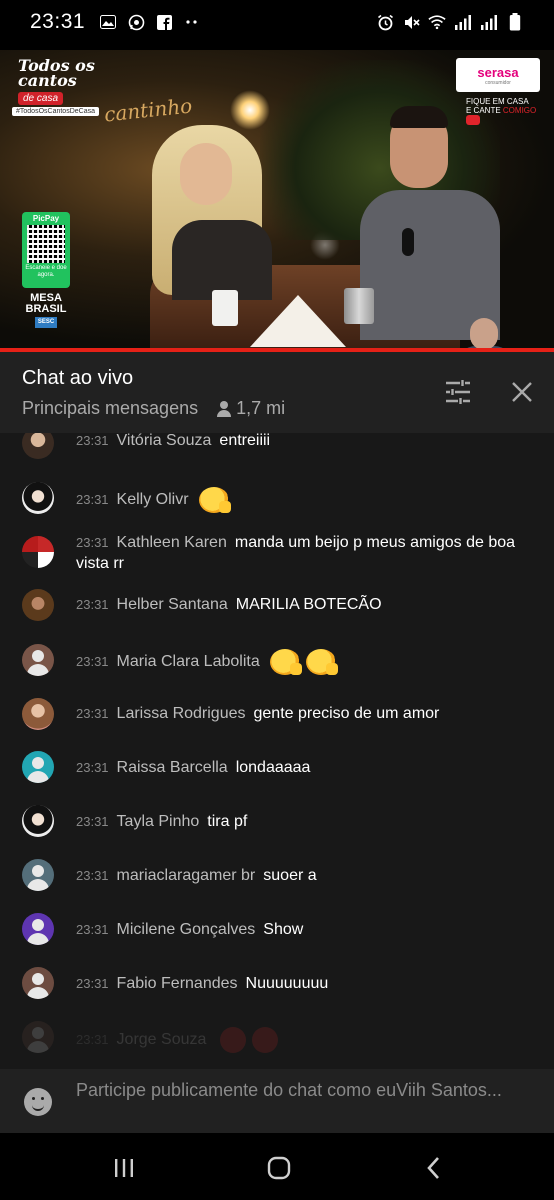  I want to click on message-author: Larissa Rodrigues, so click(181, 713).